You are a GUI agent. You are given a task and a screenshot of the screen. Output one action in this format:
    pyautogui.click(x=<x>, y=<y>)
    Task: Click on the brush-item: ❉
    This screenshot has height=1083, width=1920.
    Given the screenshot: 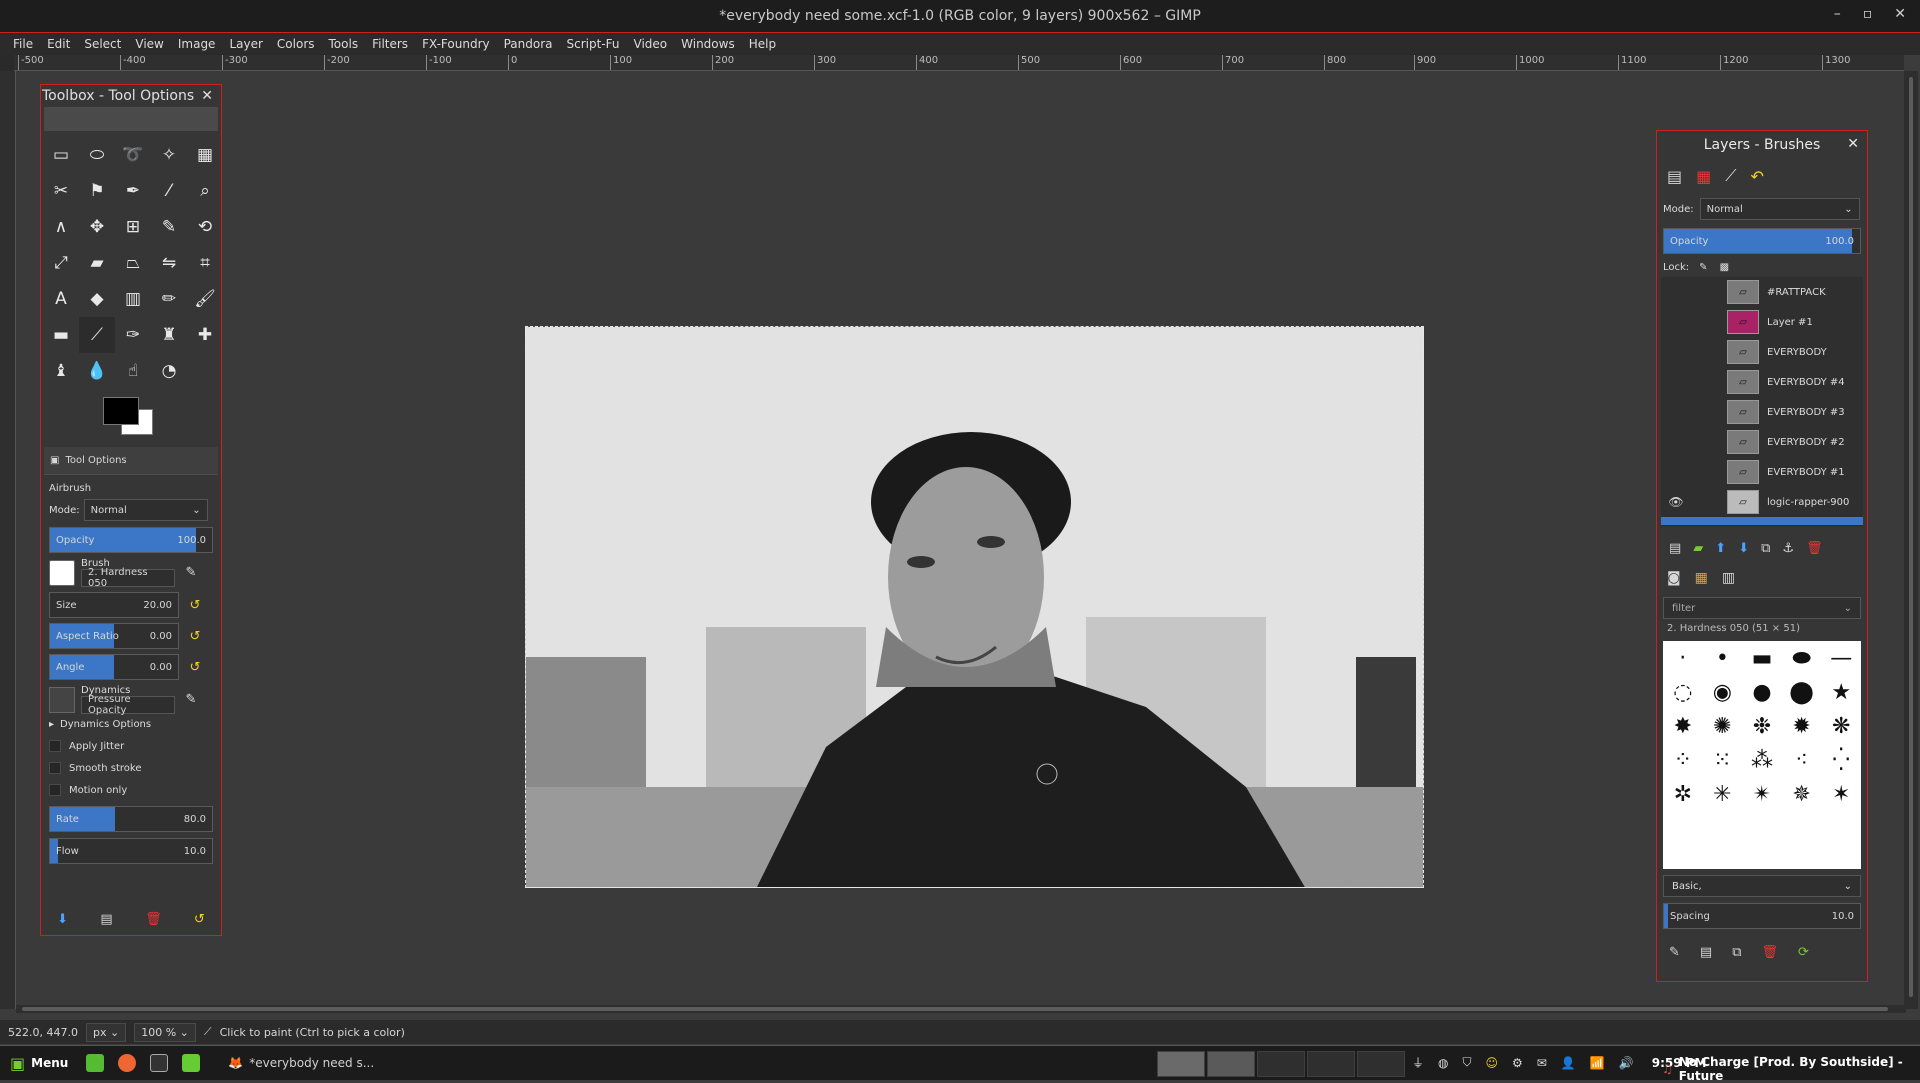 What is the action you would take?
    pyautogui.click(x=1762, y=726)
    